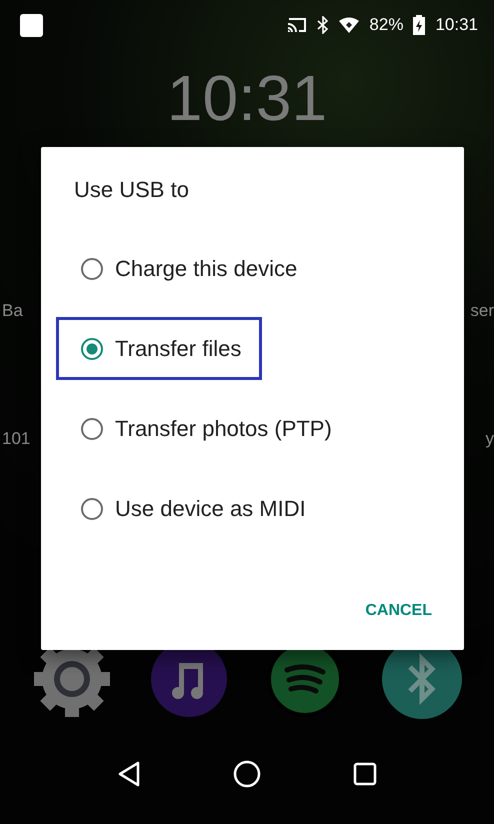 This screenshot has height=824, width=494. What do you see at coordinates (187, 268) in the screenshot?
I see `usb-option: Charge this device` at bounding box center [187, 268].